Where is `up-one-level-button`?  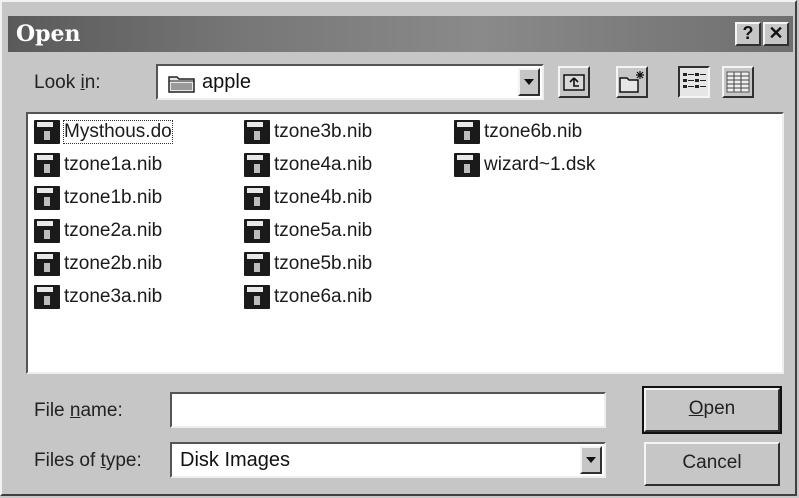 up-one-level-button is located at coordinates (574, 82).